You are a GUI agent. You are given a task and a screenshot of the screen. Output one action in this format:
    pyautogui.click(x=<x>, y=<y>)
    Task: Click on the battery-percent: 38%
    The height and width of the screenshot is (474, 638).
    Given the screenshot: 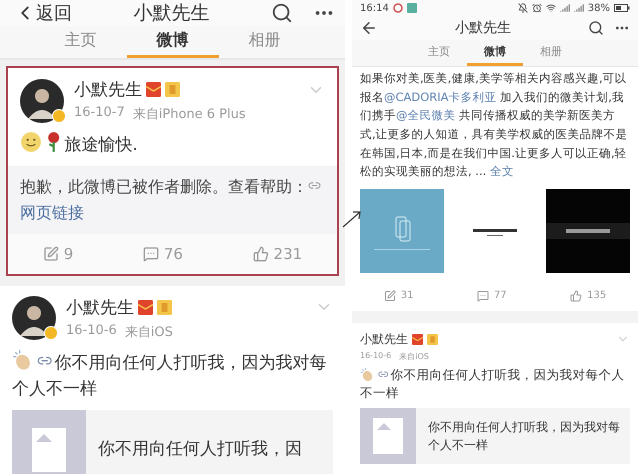 What is the action you would take?
    pyautogui.click(x=599, y=8)
    